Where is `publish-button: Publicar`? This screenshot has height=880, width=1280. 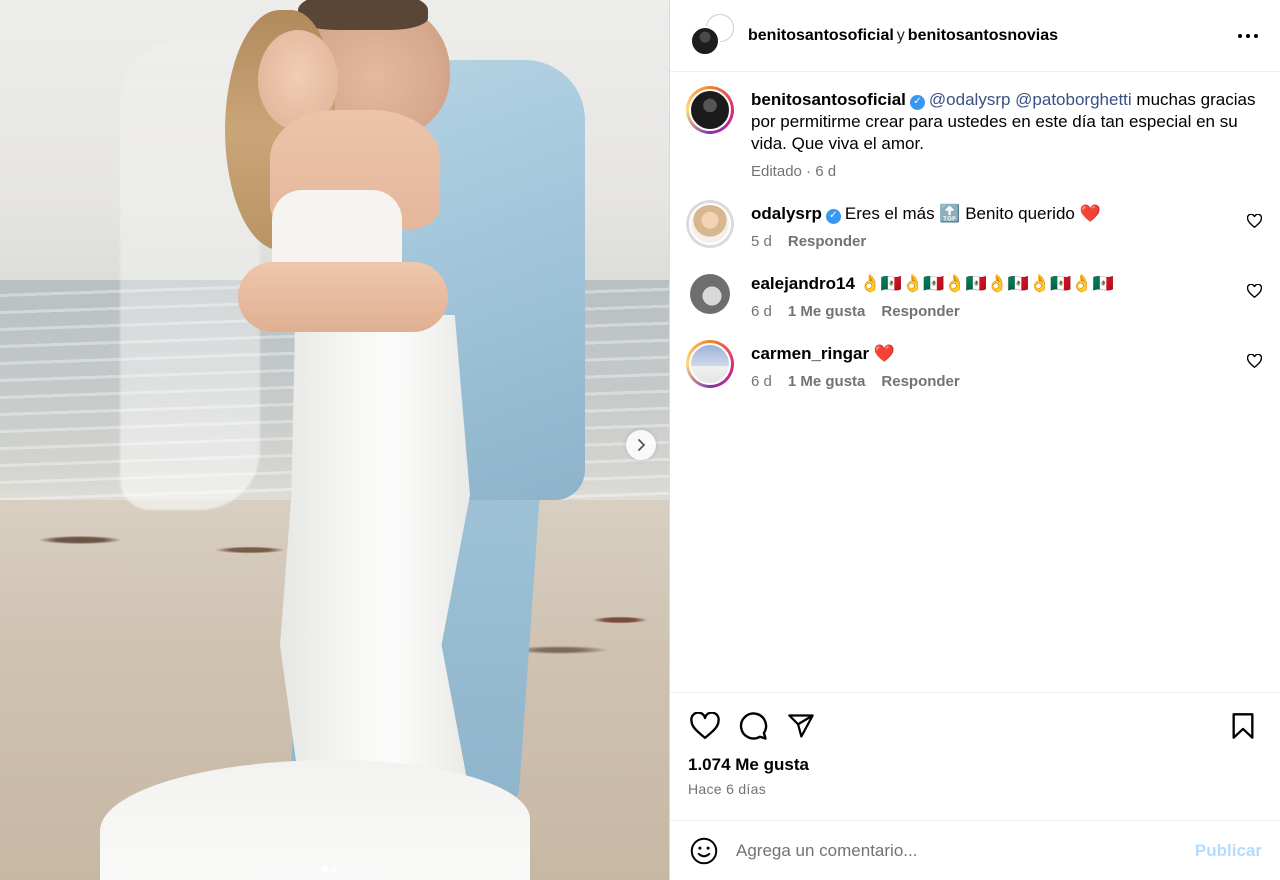 publish-button: Publicar is located at coordinates (1228, 851).